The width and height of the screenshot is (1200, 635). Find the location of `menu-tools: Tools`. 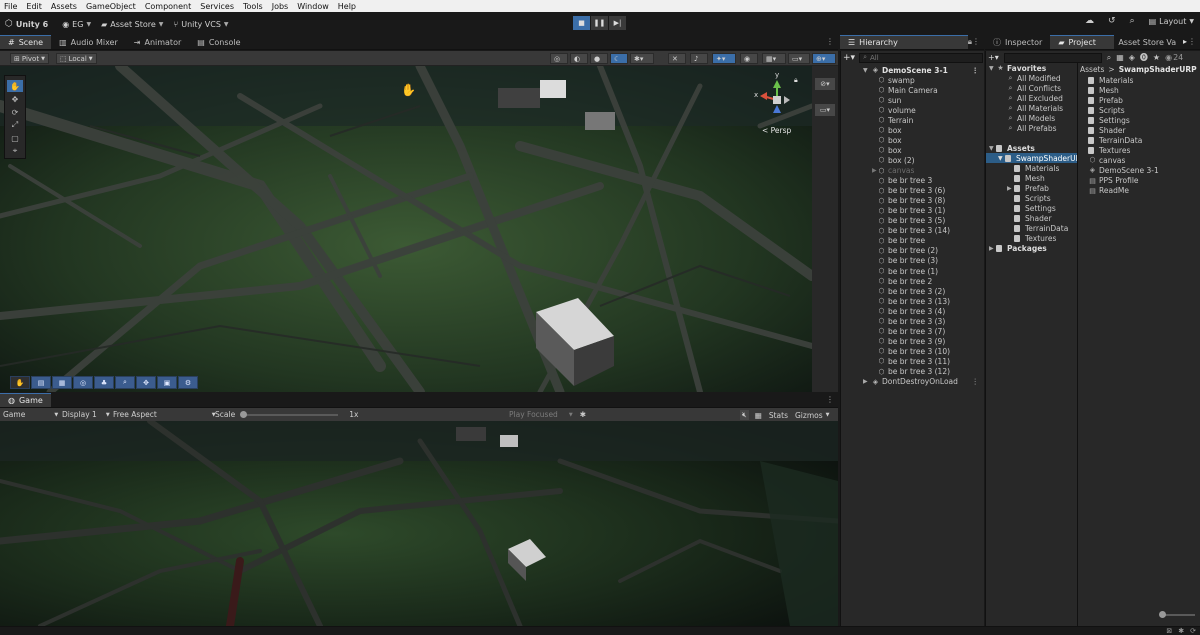

menu-tools: Tools is located at coordinates (253, 6).